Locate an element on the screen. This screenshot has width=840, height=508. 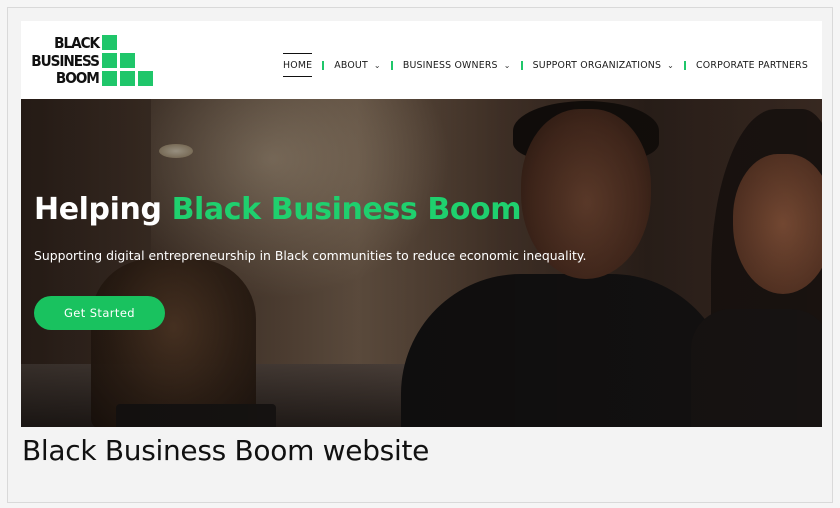
hero-title: Helping Black Business Boom is located at coordinates (278, 209).